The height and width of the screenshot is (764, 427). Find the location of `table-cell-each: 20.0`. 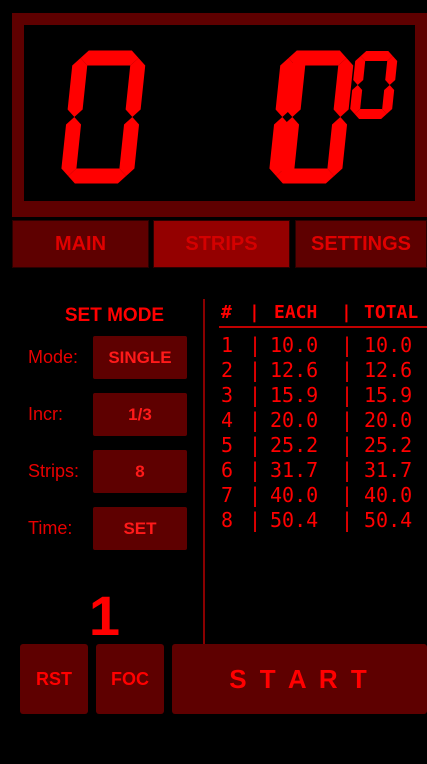

table-cell-each: 20.0 is located at coordinates (294, 420).